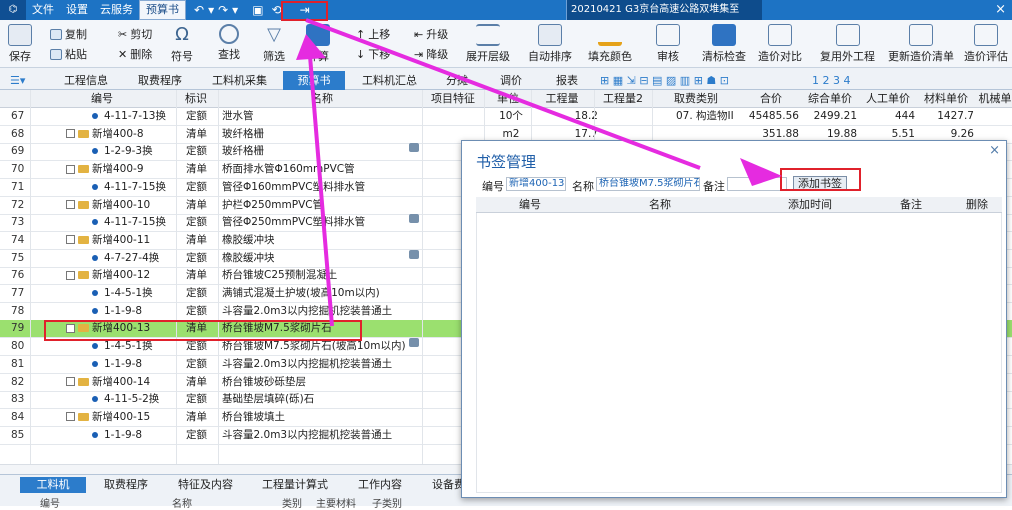 The image size is (1012, 510). I want to click on cell-name: 斗容量2.0m3以内挖掘机挖装普通土, so click(307, 363).